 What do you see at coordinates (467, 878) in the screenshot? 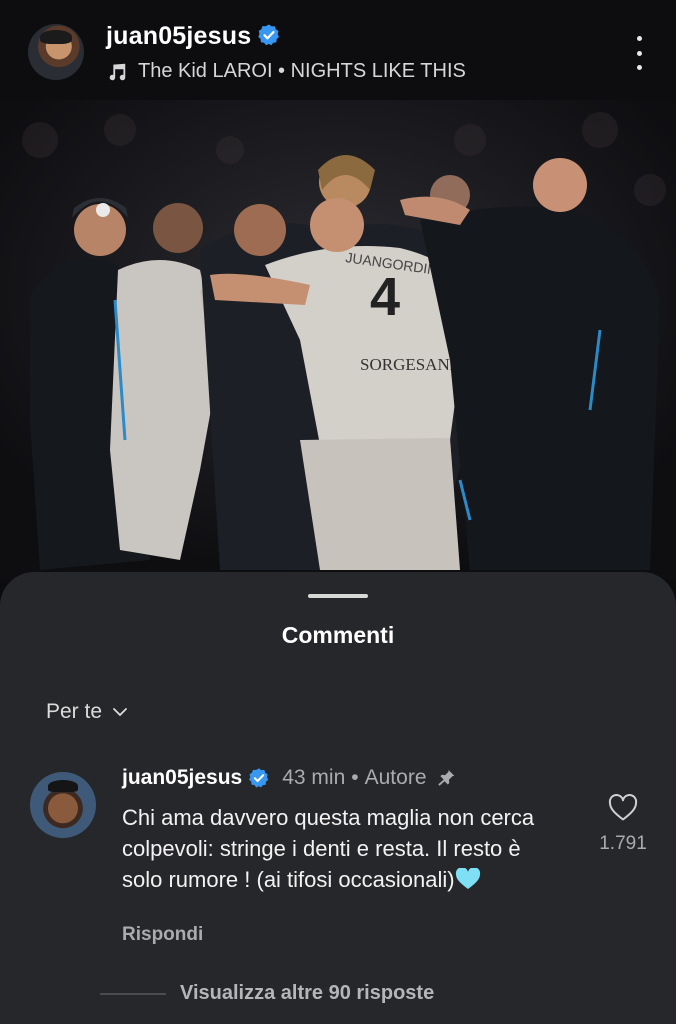
I see `light-blue-heart-emoji` at bounding box center [467, 878].